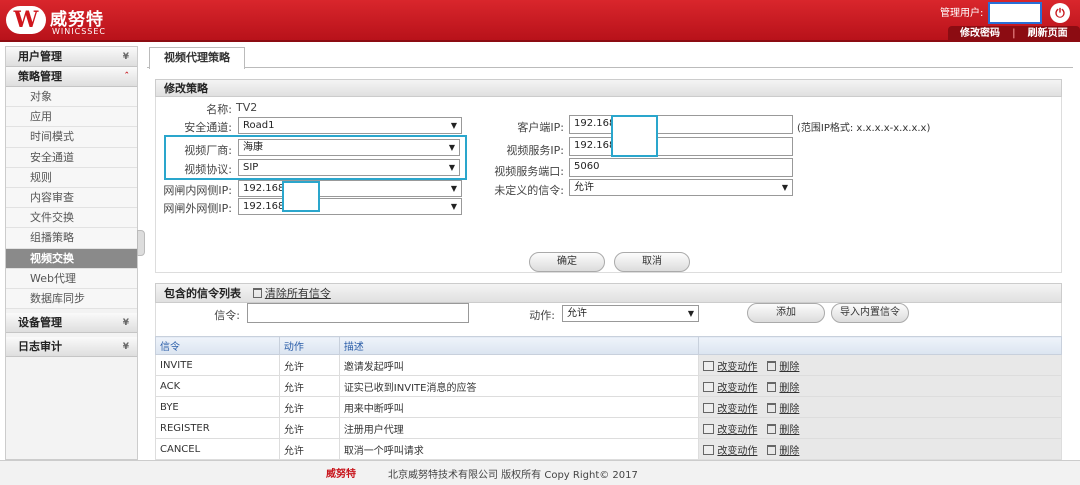 This screenshot has width=1080, height=485. Describe the element at coordinates (350, 206) in the screenshot. I see `outer-ip-select: 192.168 ▼` at that location.